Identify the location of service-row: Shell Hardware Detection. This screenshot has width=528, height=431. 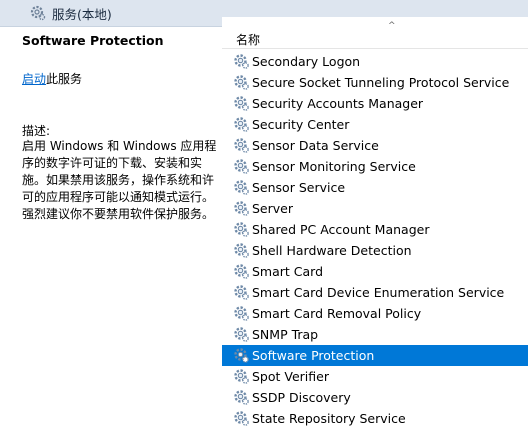
(375, 250).